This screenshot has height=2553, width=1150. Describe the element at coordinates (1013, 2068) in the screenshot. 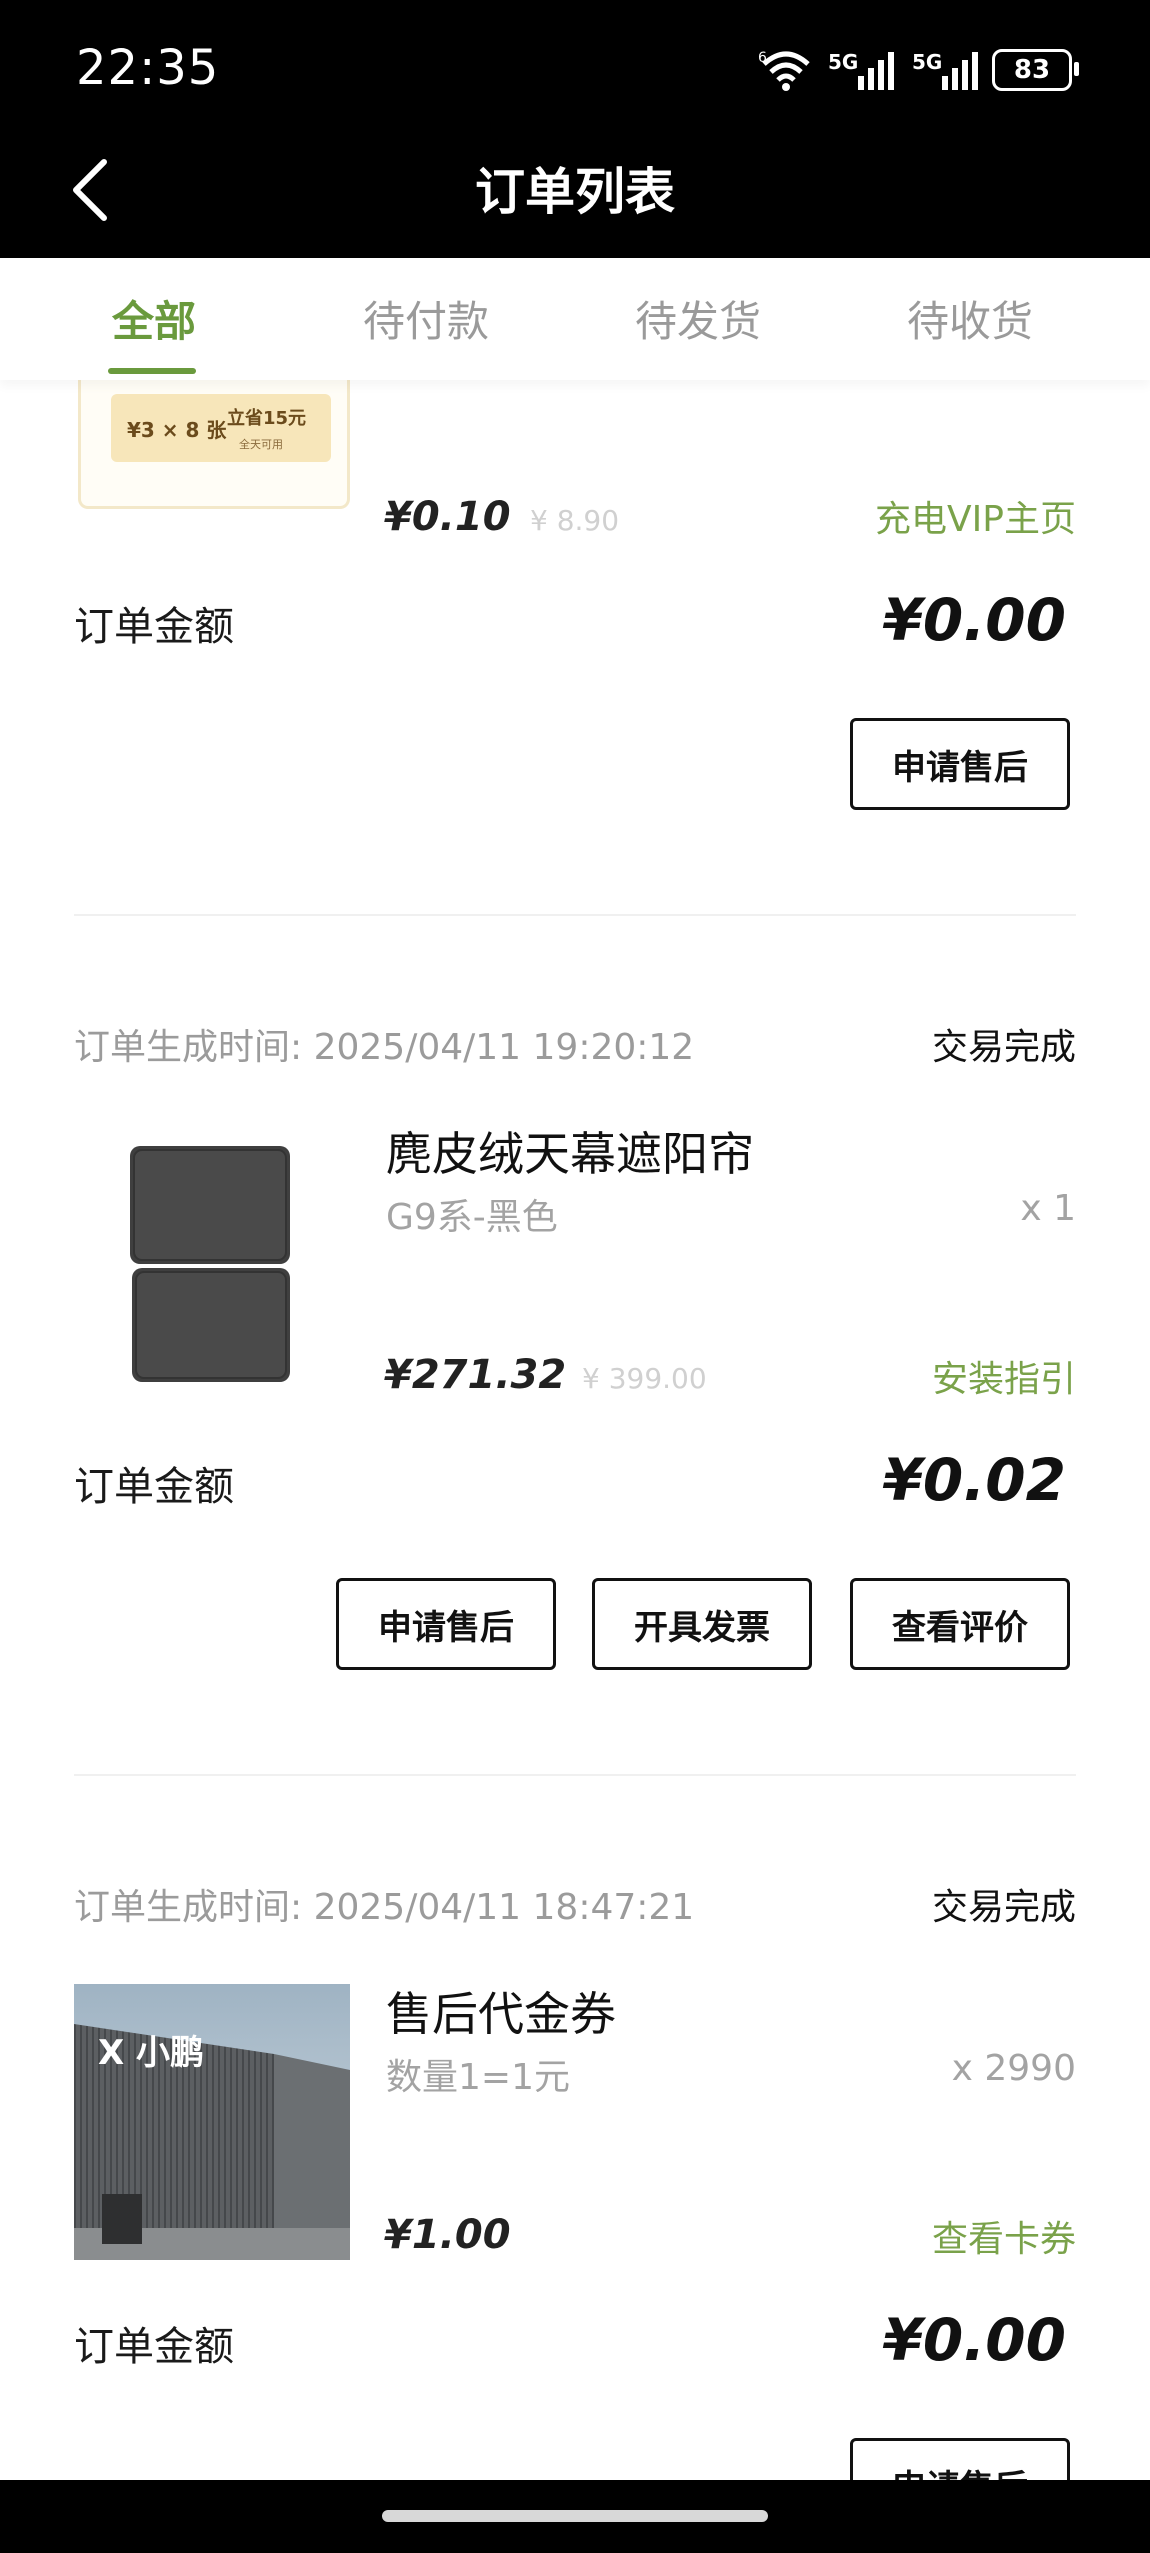

I see `product-quantity: x 2990` at that location.